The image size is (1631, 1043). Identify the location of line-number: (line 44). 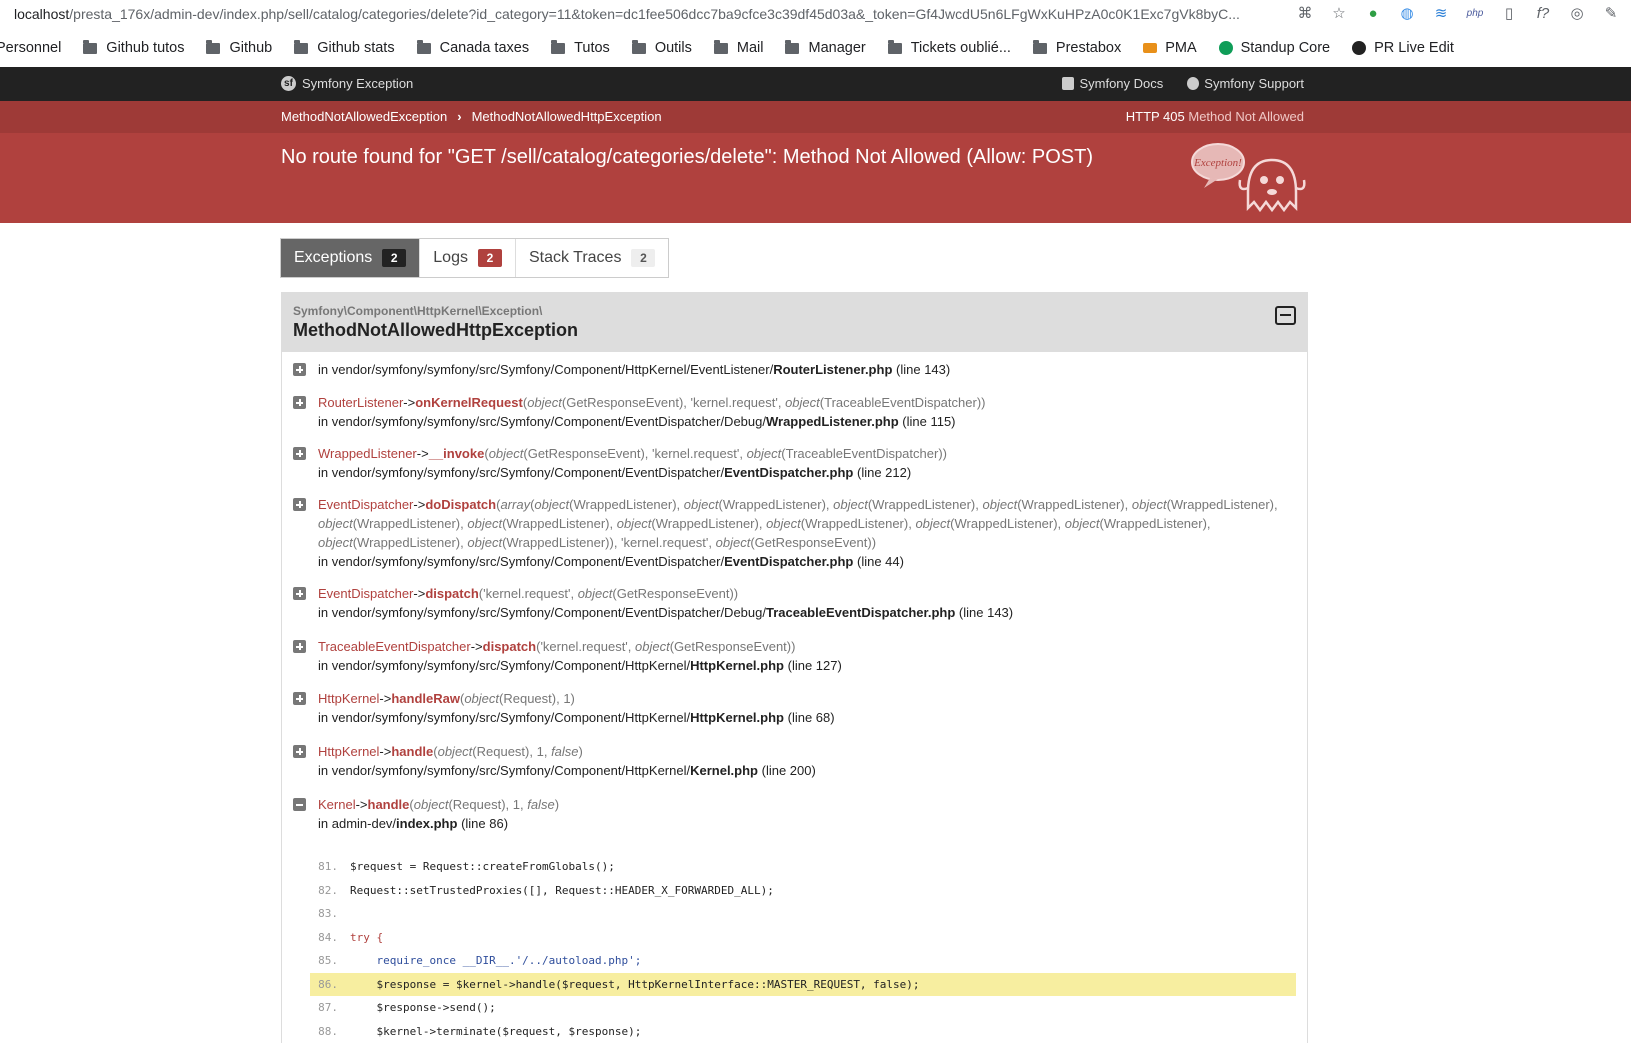
(880, 561).